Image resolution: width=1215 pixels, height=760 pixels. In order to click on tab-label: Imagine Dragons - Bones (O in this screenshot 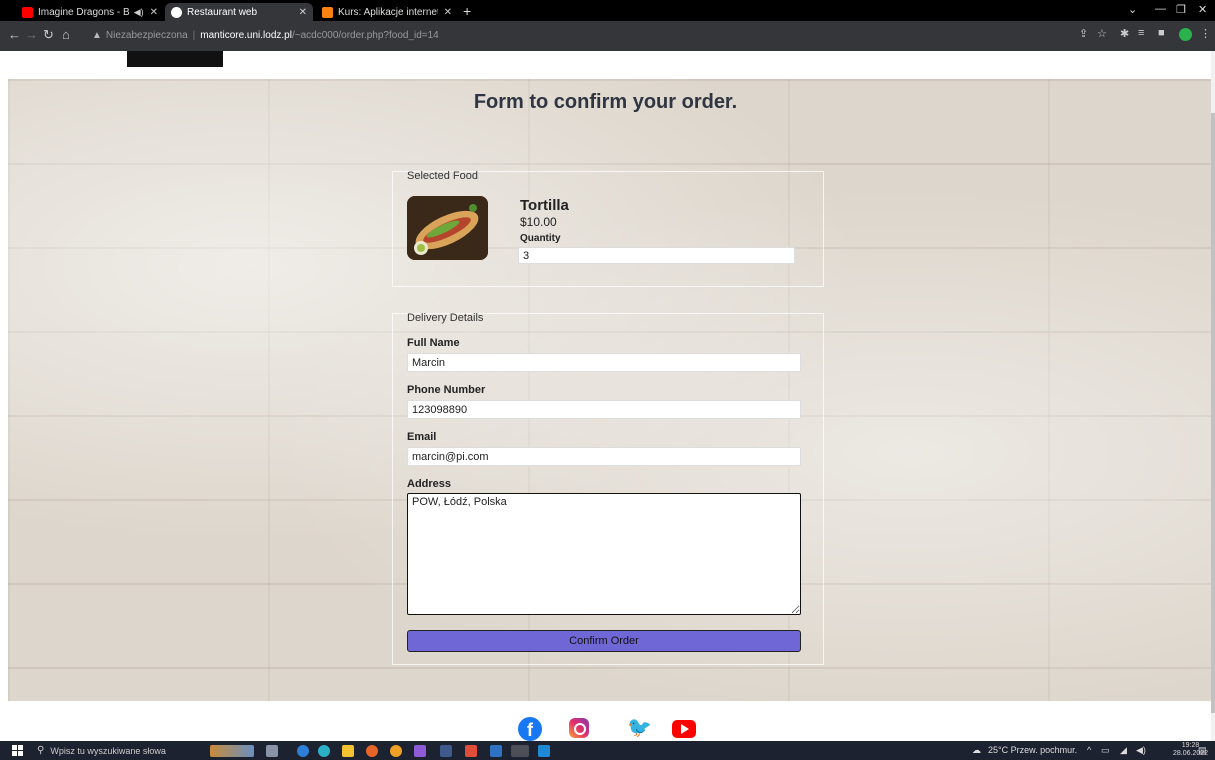, I will do `click(84, 12)`.